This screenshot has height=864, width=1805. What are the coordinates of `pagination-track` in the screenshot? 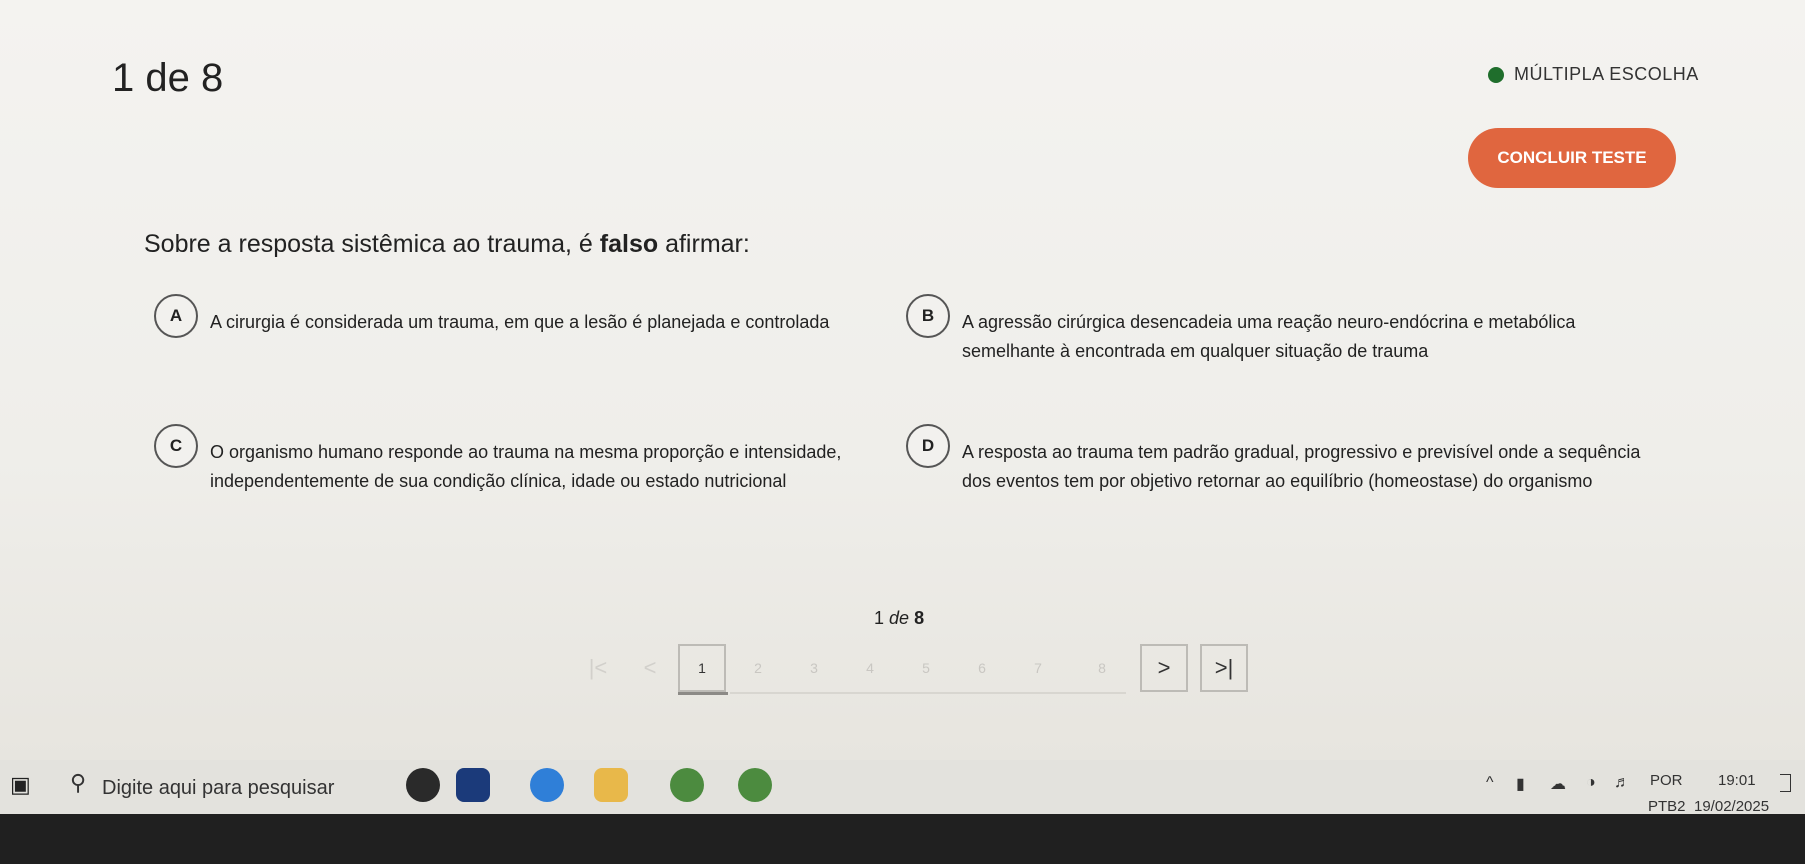 It's located at (928, 693).